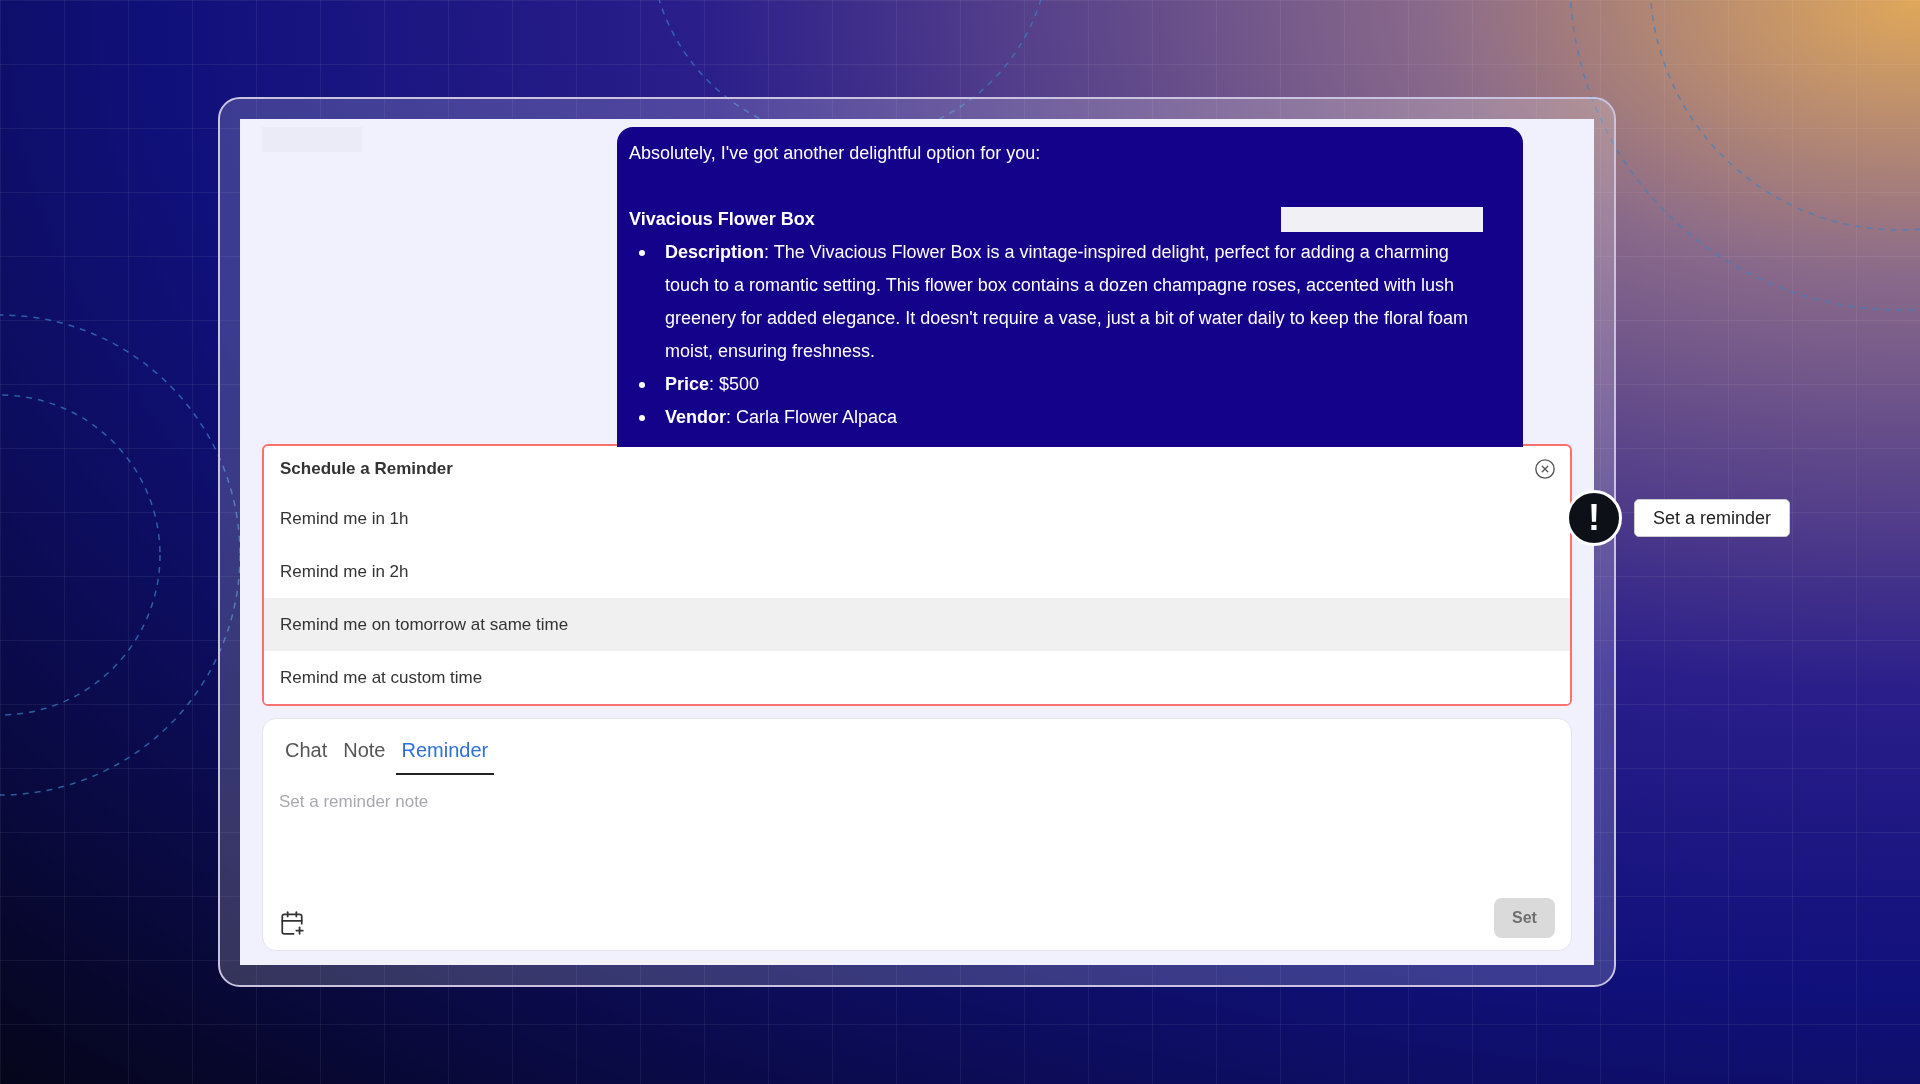 The height and width of the screenshot is (1084, 1920). Describe the element at coordinates (292, 923) in the screenshot. I see `calendar-add-icon` at that location.